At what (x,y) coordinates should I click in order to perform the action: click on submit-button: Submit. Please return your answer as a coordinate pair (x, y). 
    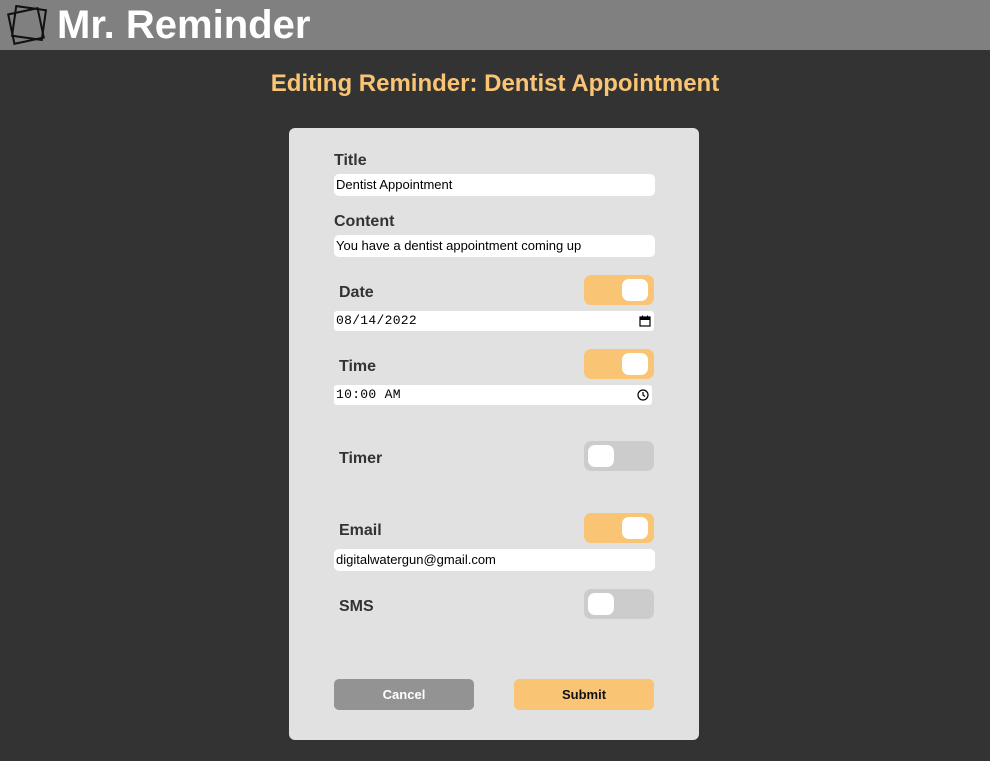
    Looking at the image, I should click on (584, 694).